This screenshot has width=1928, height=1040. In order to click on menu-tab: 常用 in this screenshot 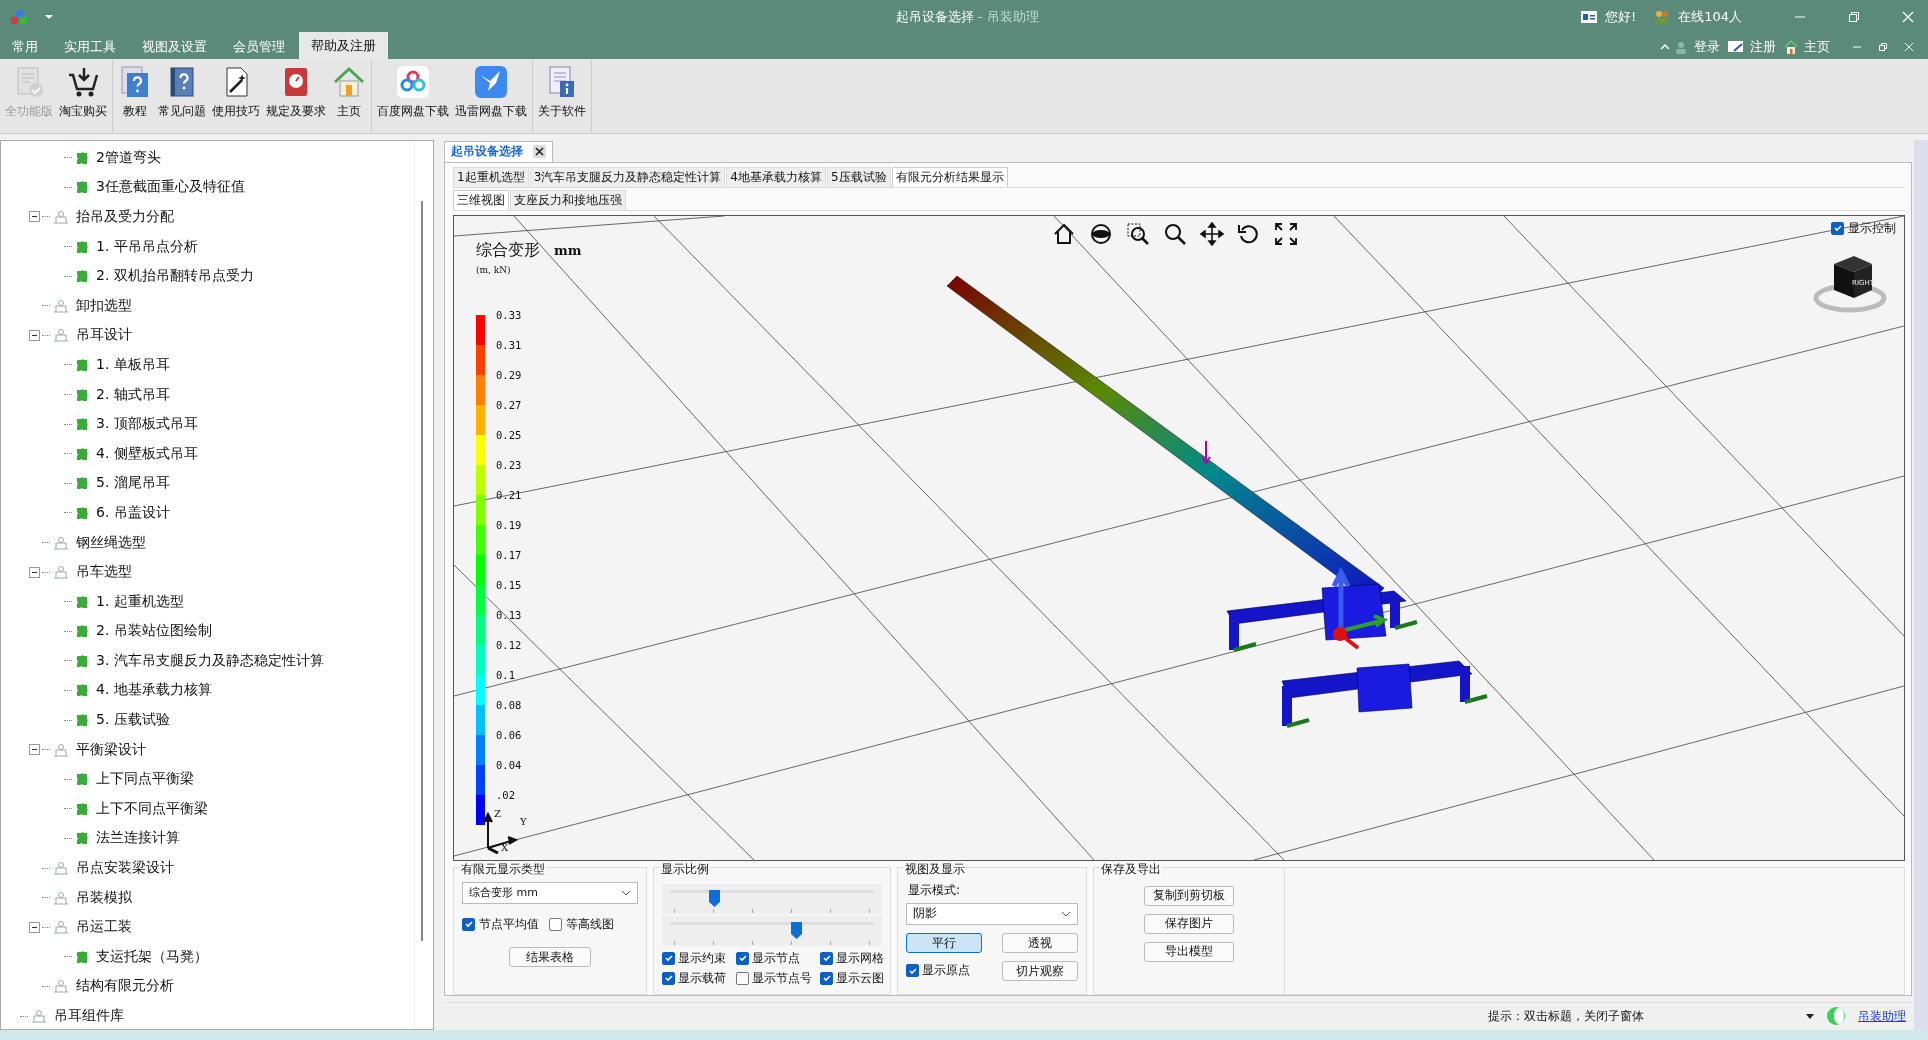, I will do `click(25, 47)`.